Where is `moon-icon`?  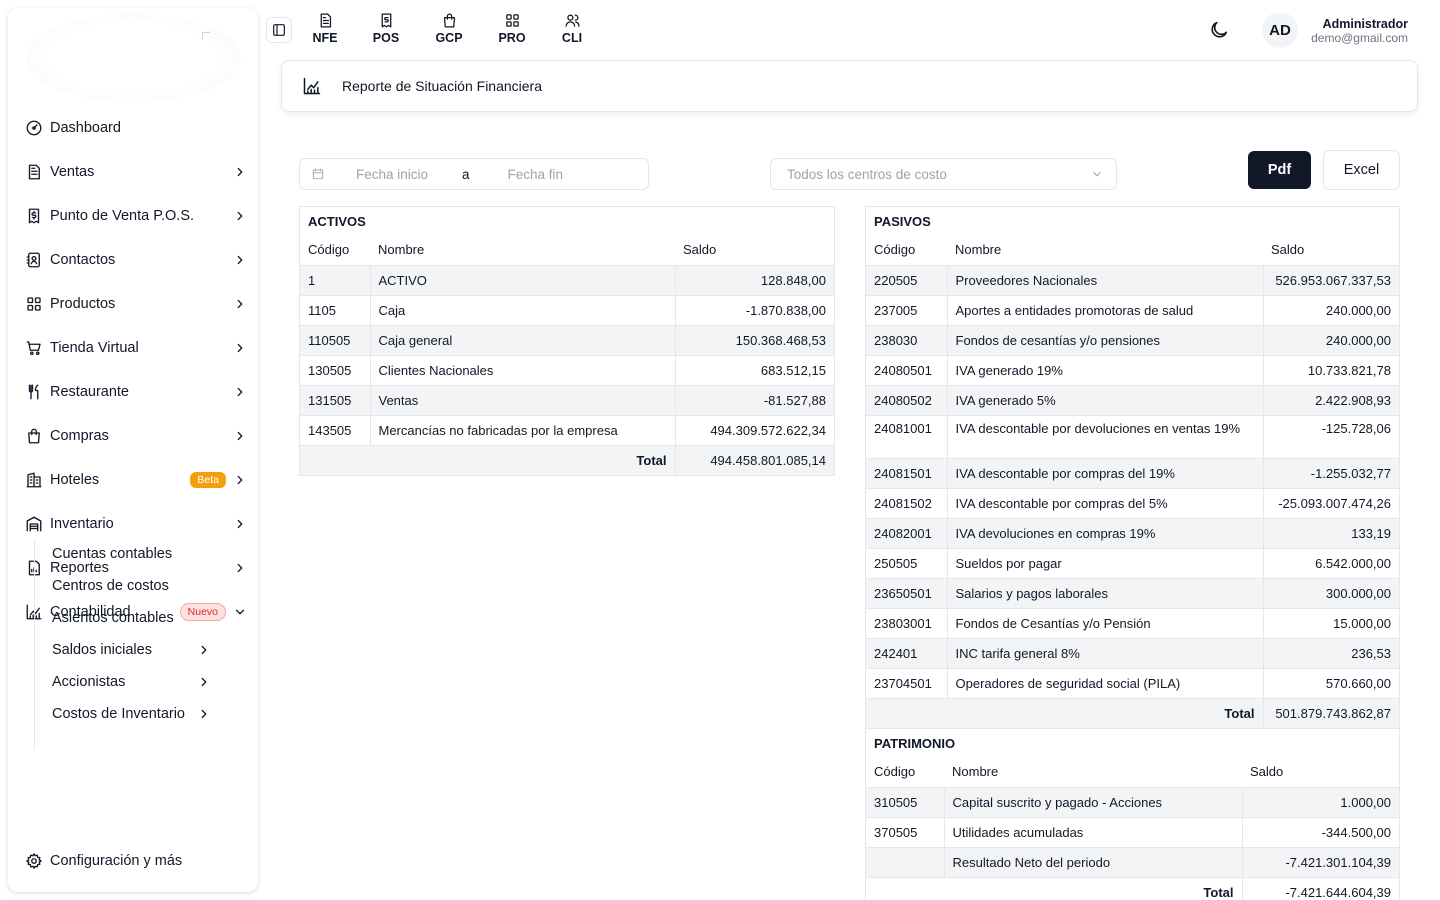
moon-icon is located at coordinates (1219, 29).